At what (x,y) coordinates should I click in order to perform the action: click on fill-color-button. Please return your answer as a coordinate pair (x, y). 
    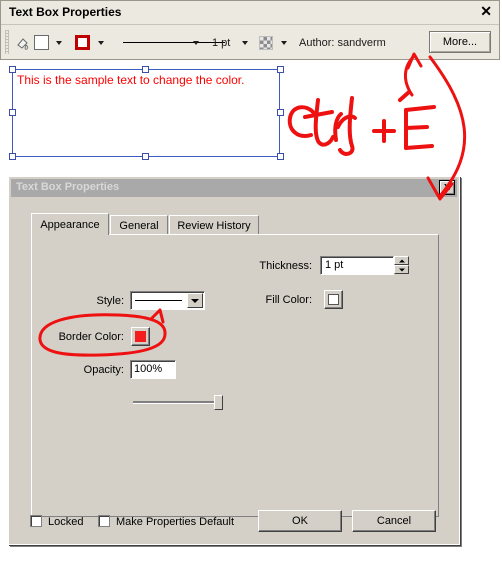
    Looking at the image, I should click on (333, 299).